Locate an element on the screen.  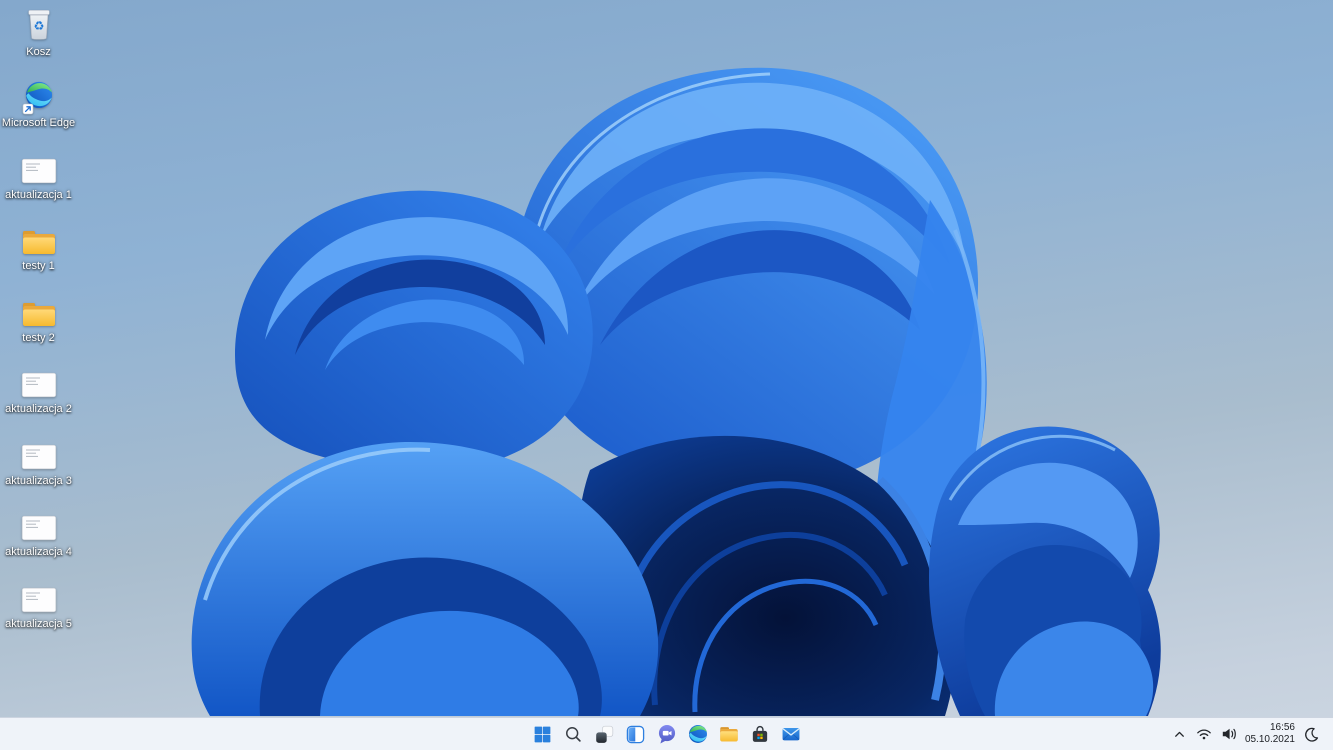
desktop-icon-aktualizacja-5: aktualizacja 5 is located at coordinates (38, 603).